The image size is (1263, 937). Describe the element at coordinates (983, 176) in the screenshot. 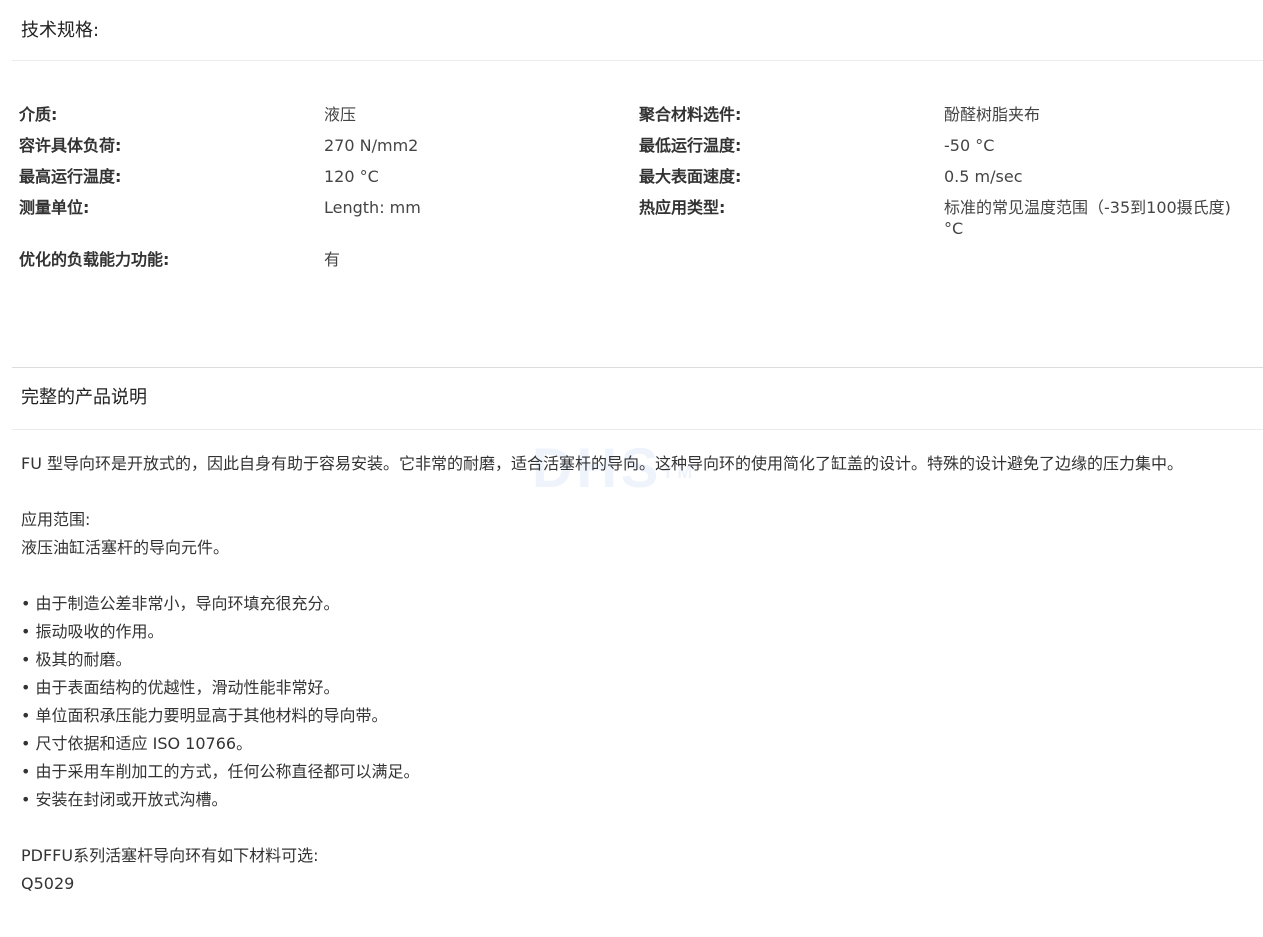

I see `spec-value-max-speed: 0.5 m/sec` at that location.